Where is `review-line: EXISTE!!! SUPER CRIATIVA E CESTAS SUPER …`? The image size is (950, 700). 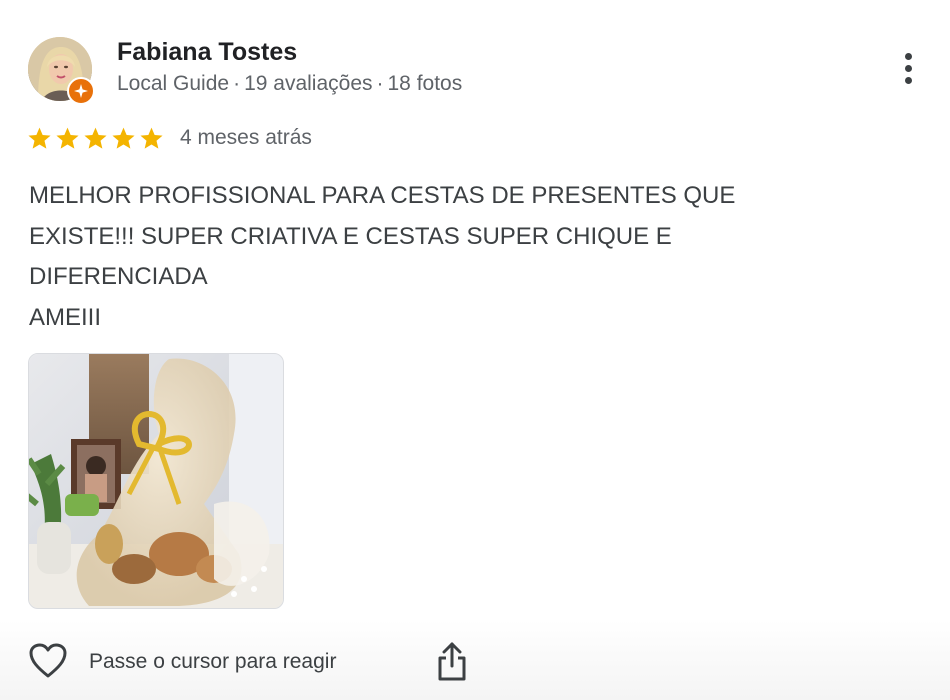 review-line: EXISTE!!! SUPER CRIATIVA E CESTAS SUPER … is located at coordinates (350, 236).